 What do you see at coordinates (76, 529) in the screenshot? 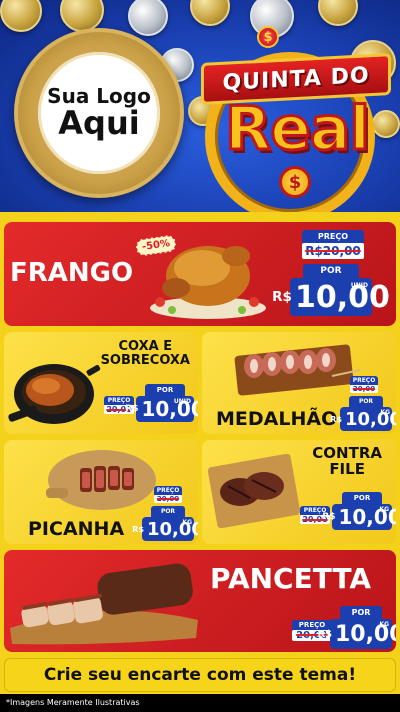
I see `product-name: PICANHA` at bounding box center [76, 529].